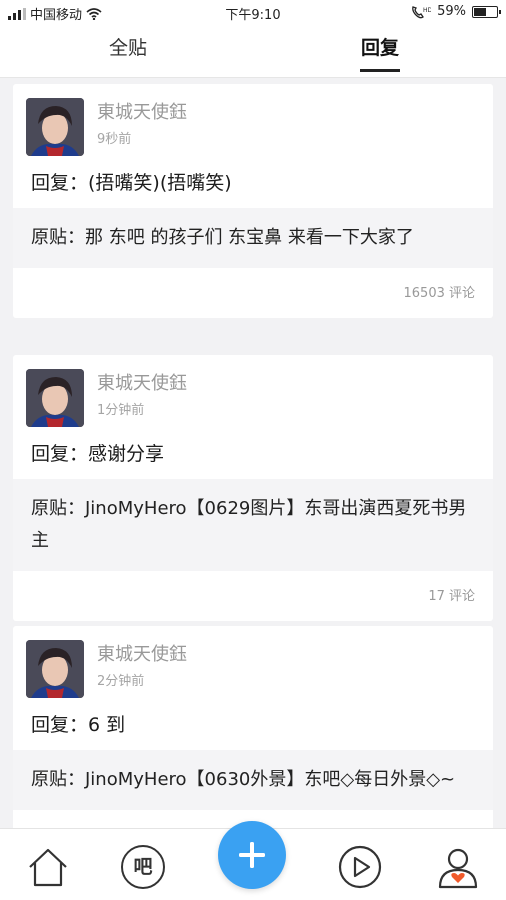 The image size is (506, 900). I want to click on status-right: HD 59%, so click(456, 11).